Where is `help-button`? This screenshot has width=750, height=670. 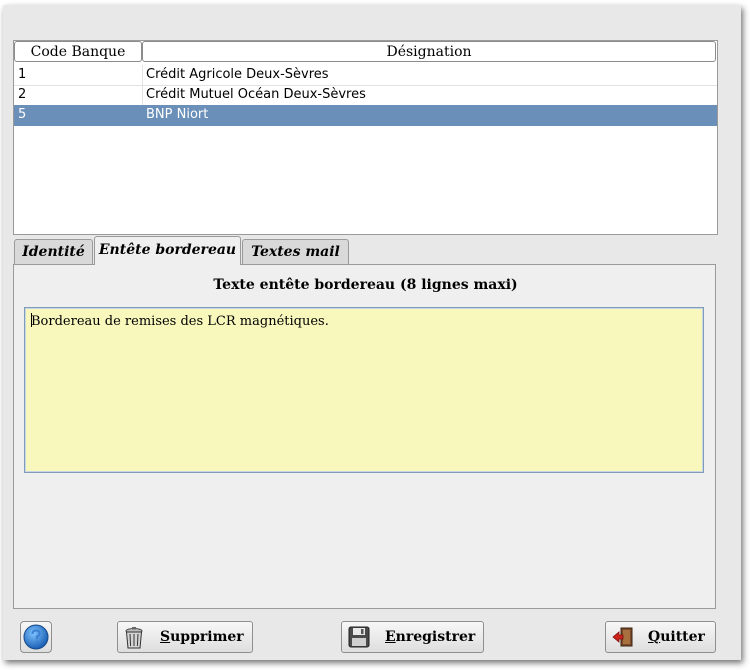
help-button is located at coordinates (36, 637).